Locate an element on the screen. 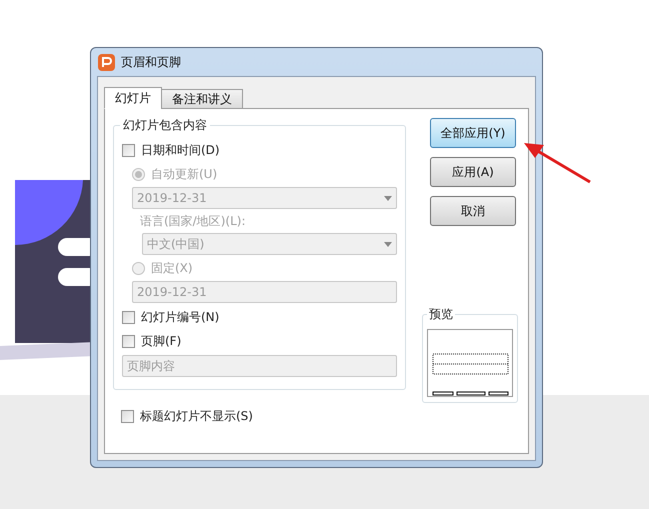 Image resolution: width=649 pixels, height=509 pixels. checkbox-label: 标题幻灯片不显示(S) is located at coordinates (196, 416).